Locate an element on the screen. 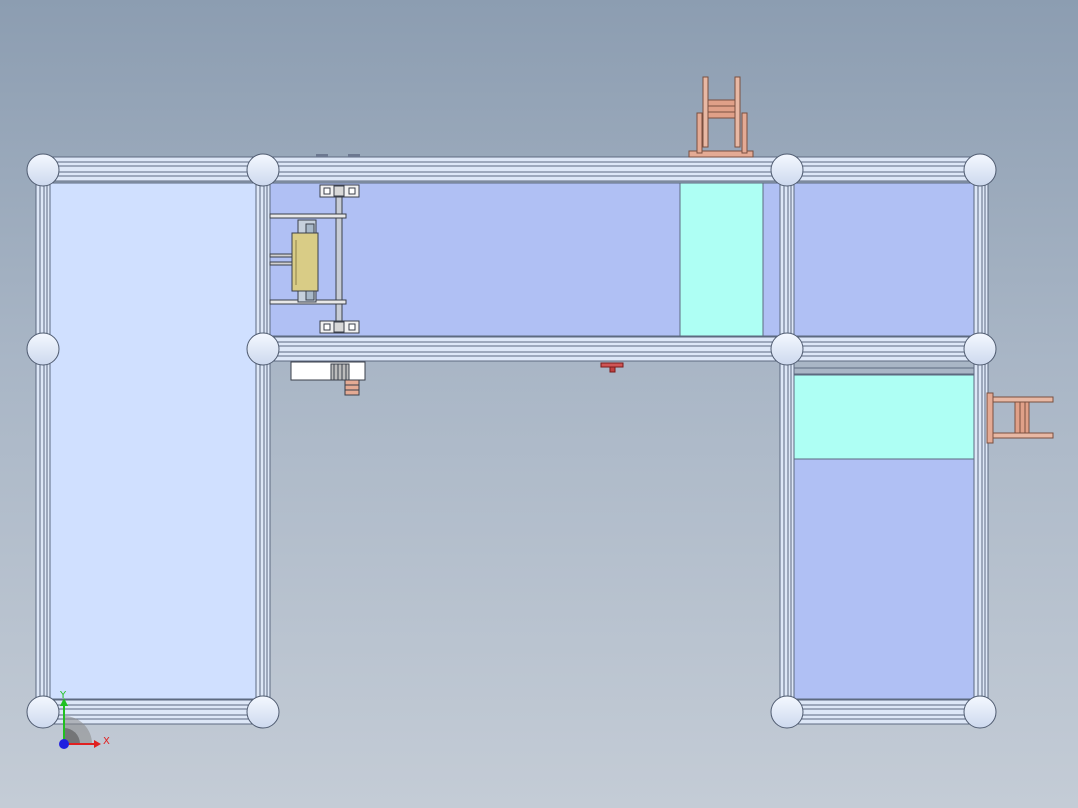  node-bottom-right is located at coordinates (980, 712).